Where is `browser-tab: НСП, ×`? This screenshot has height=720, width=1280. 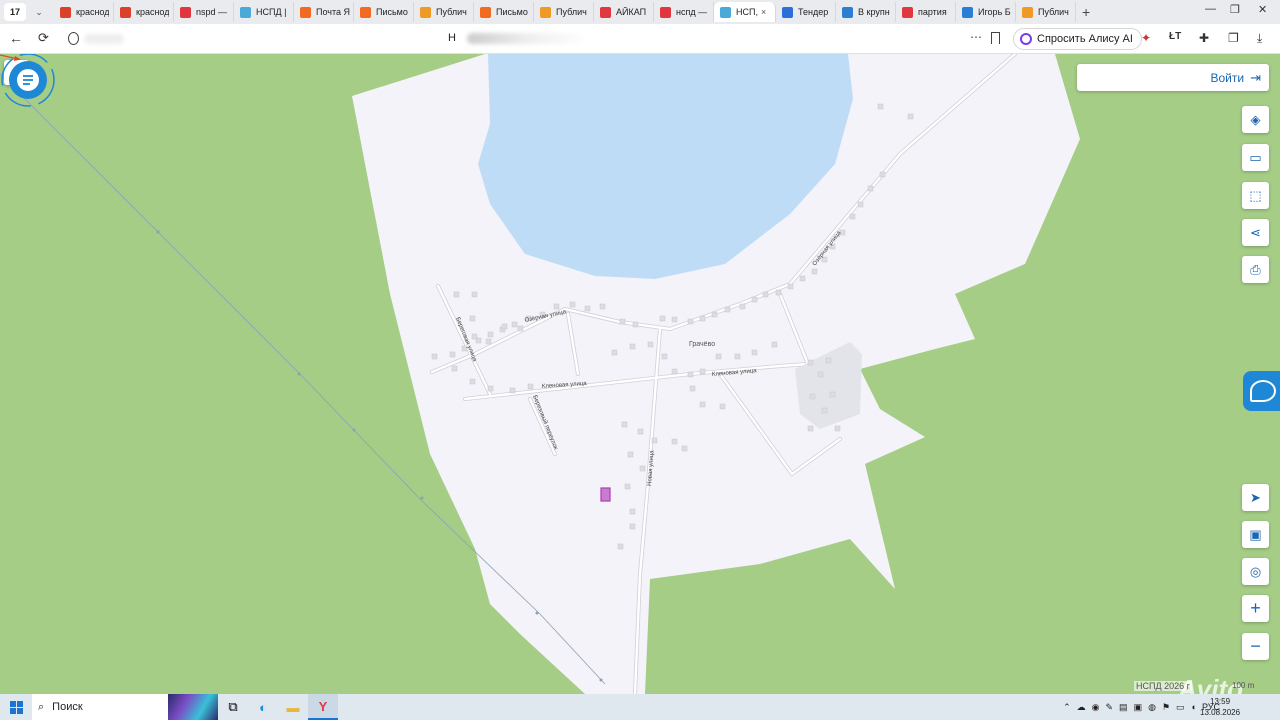
browser-tab: НСП, × is located at coordinates (745, 12).